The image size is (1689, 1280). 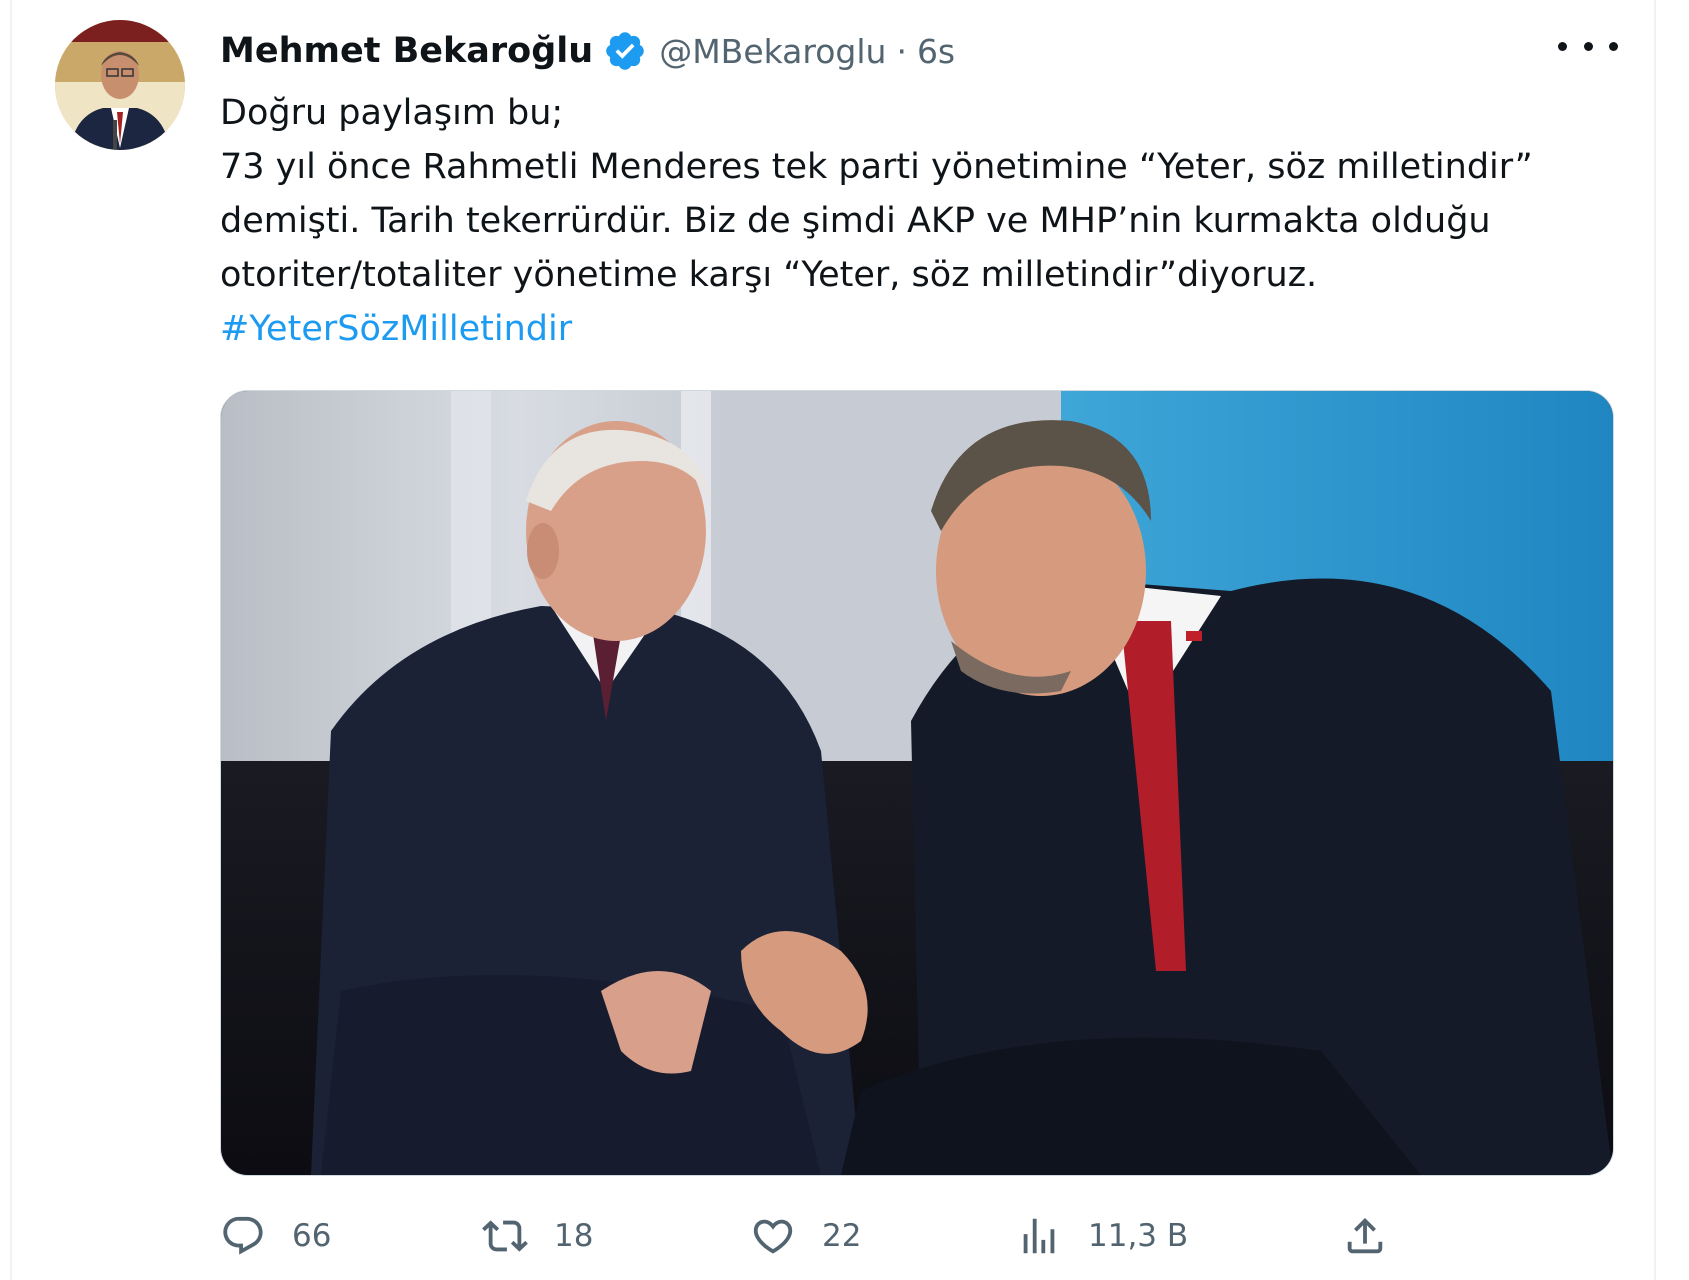 What do you see at coordinates (920, 1236) in the screenshot?
I see `action-bar: 66 18 22 11,3 B` at bounding box center [920, 1236].